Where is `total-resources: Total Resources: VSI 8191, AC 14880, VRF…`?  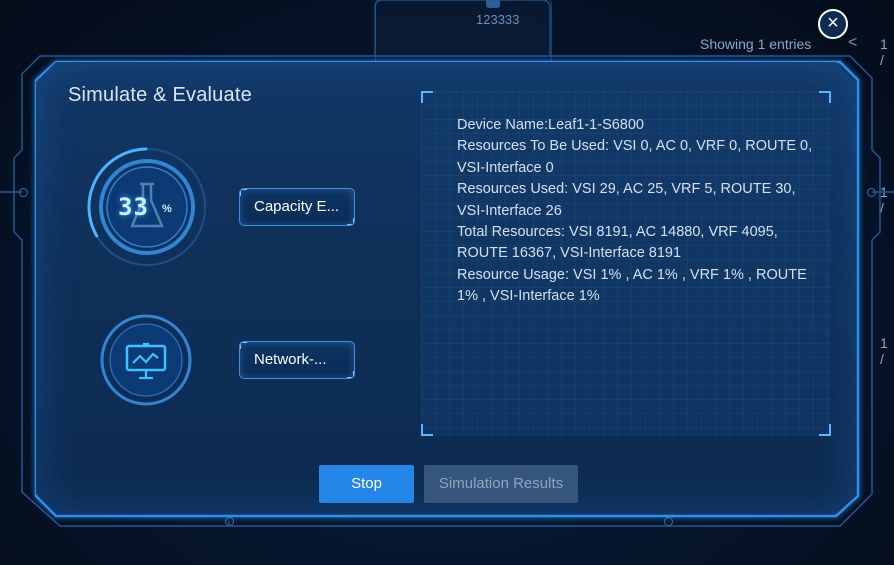 total-resources: Total Resources: VSI 8191, AC 14880, VRF… is located at coordinates (617, 243).